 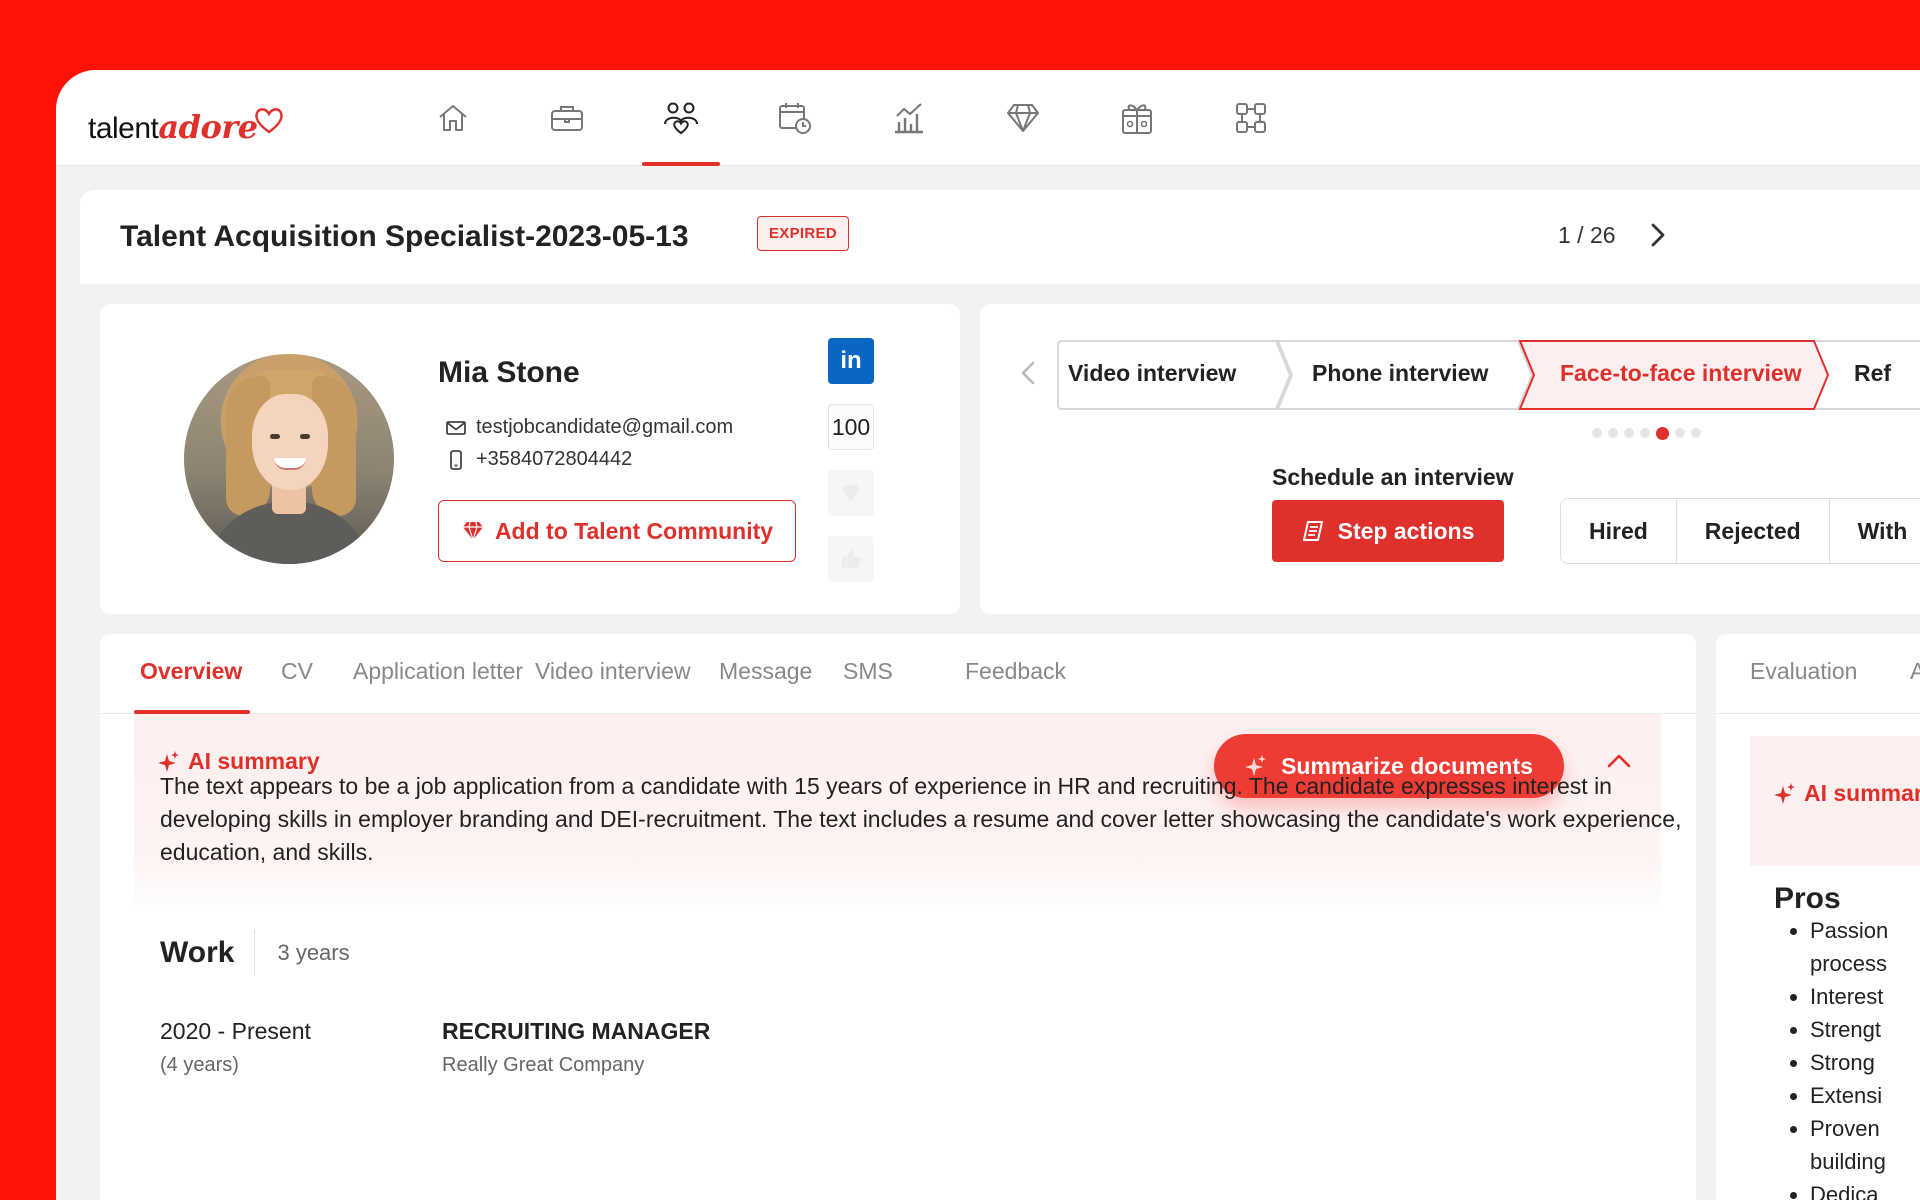 What do you see at coordinates (1848, 1161) in the screenshot?
I see `pros-item: building` at bounding box center [1848, 1161].